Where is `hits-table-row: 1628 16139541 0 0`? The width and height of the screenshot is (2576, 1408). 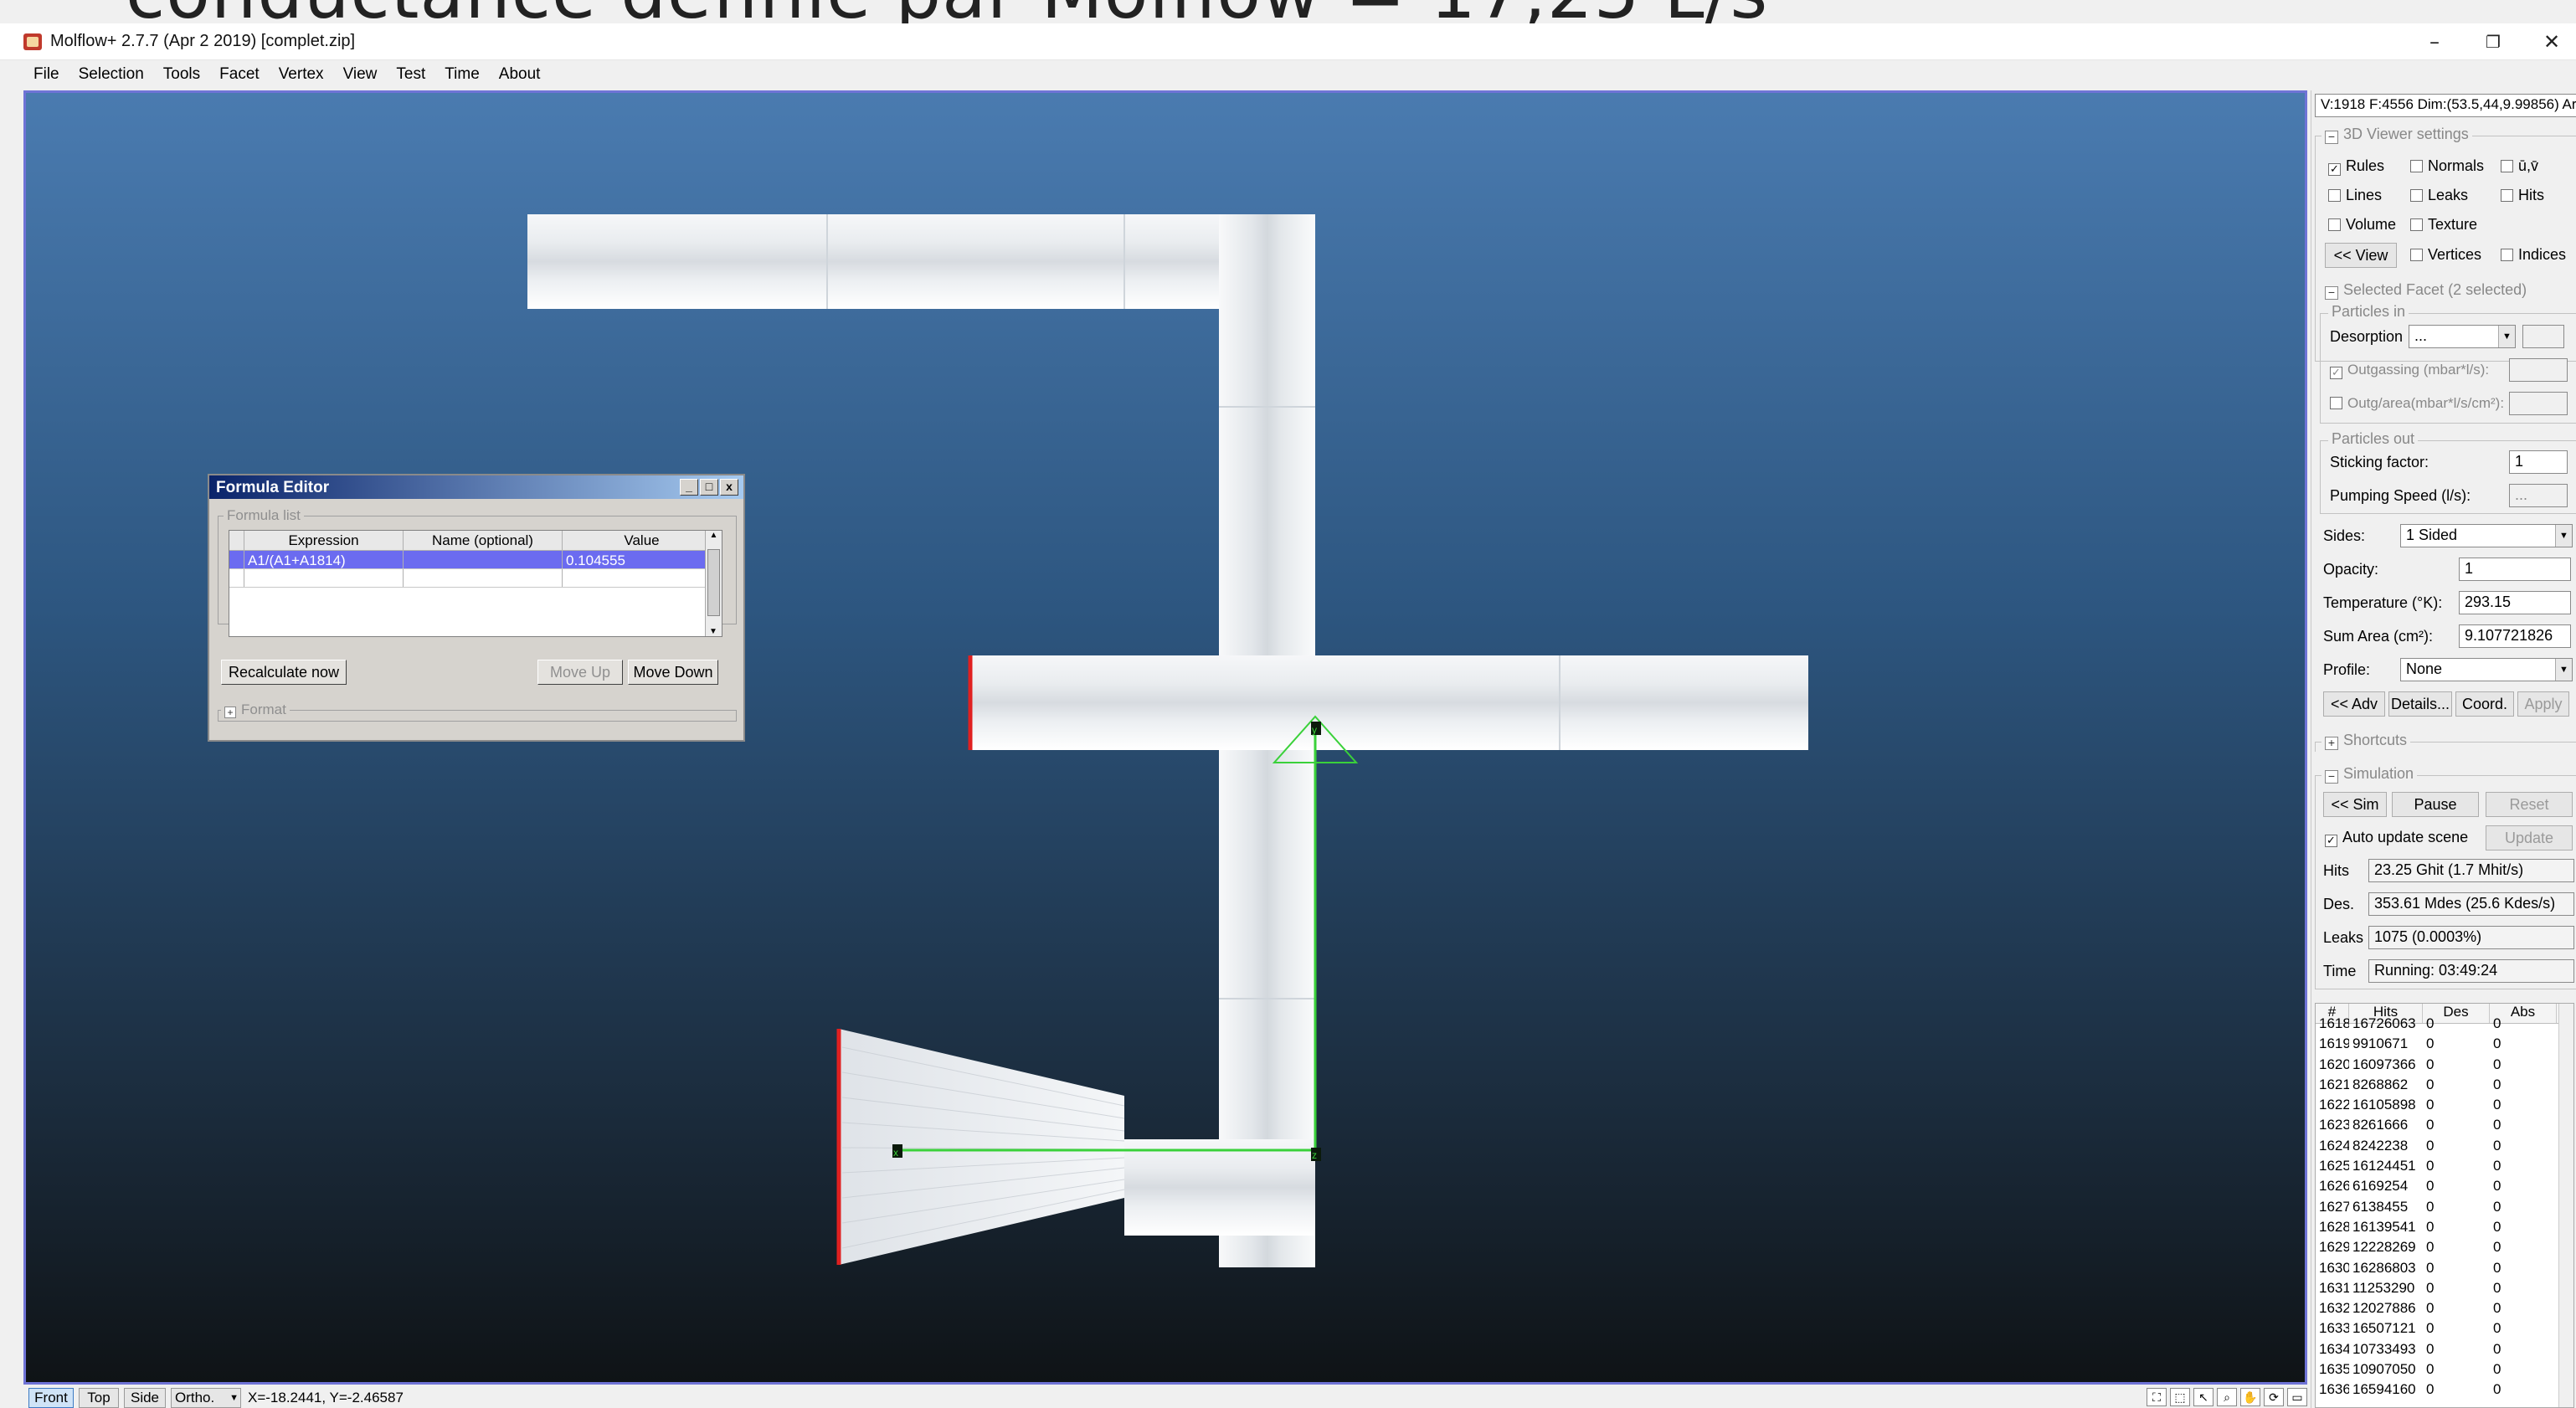
hits-table-row: 1628 16139541 0 0 is located at coordinates (2444, 1229).